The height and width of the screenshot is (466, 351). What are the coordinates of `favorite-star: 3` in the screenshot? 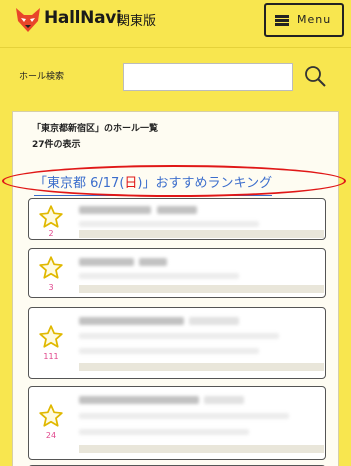 It's located at (51, 273).